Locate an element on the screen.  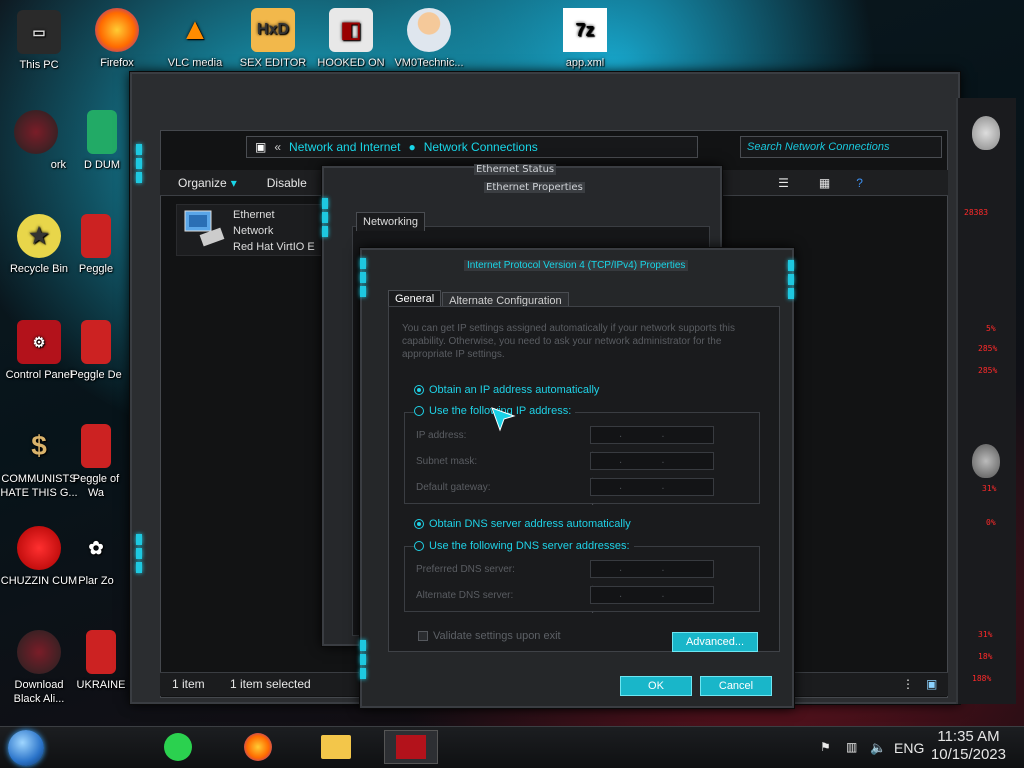
recycle-bin-icon: ★ is located at coordinates (39, 236).